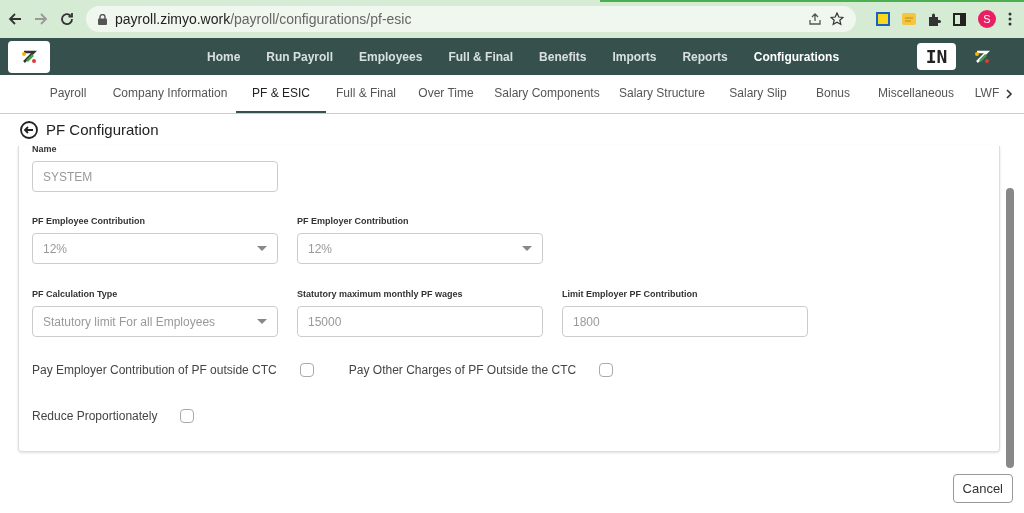  What do you see at coordinates (705, 56) in the screenshot?
I see `nav-link: Reports` at bounding box center [705, 56].